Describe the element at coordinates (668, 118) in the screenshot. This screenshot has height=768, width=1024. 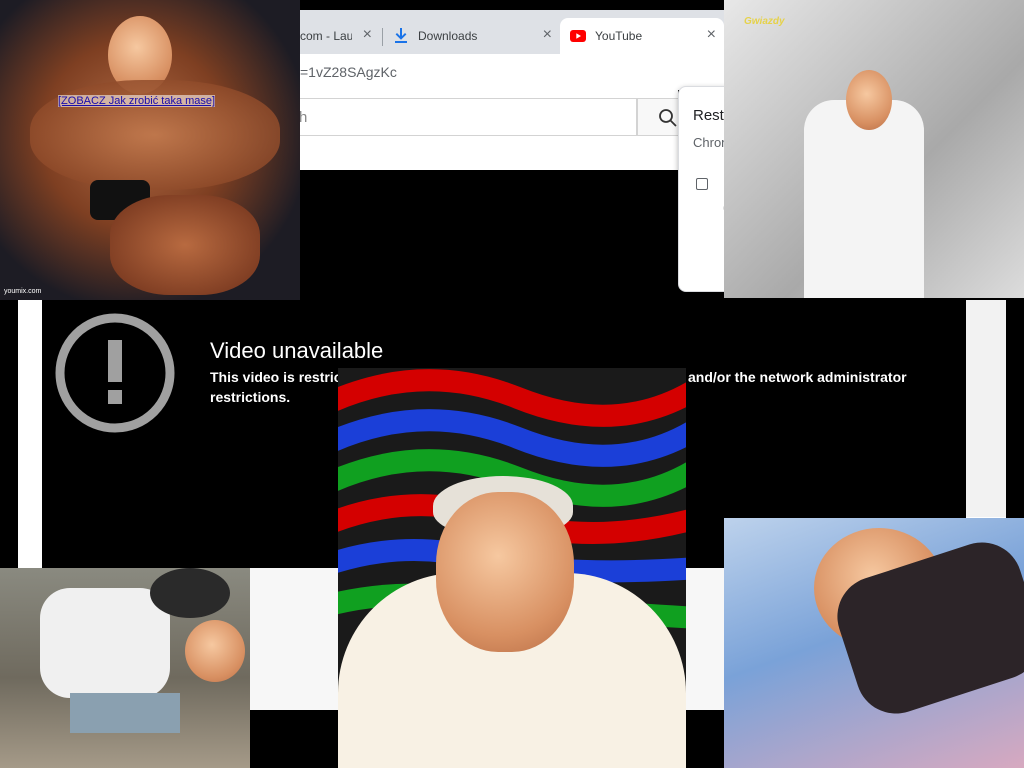
I see `search-icon` at that location.